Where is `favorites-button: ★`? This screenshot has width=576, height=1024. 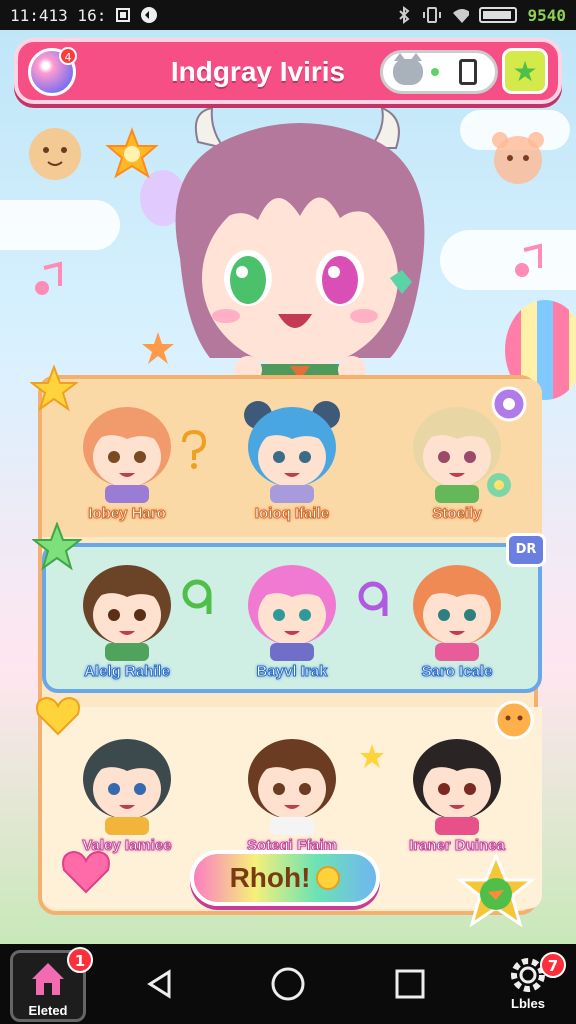 favorites-button: ★ is located at coordinates (525, 71).